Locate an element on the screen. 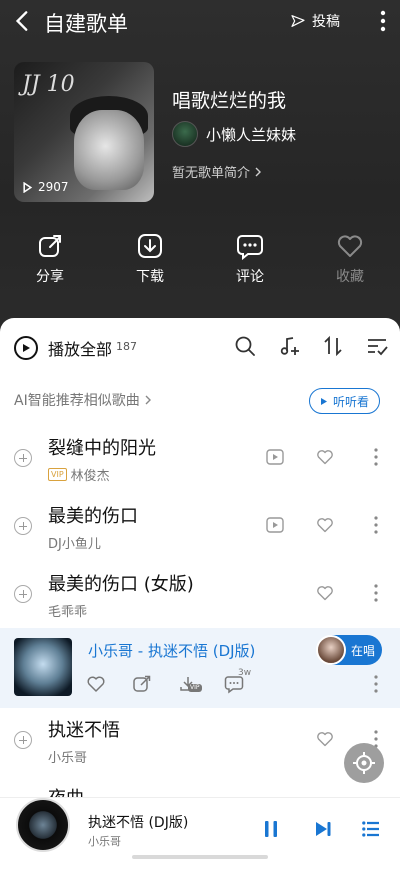 The width and height of the screenshot is (400, 877). action-row: 分享 下载 评论 收藏 is located at coordinates (200, 259).